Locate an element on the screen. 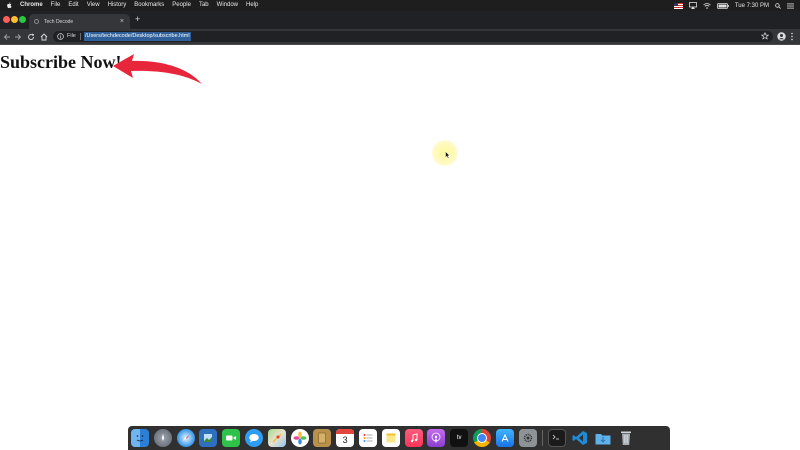  spotlight-search-icon is located at coordinates (778, 5).